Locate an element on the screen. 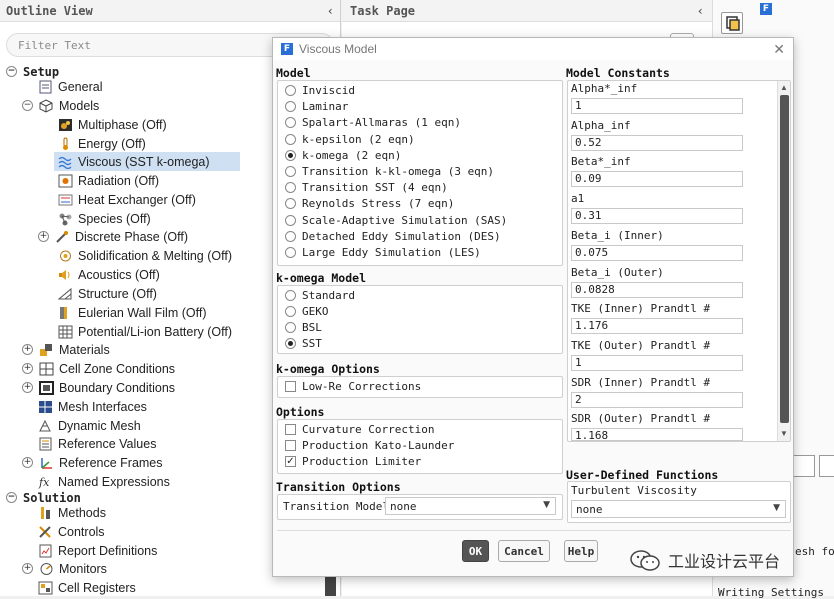 The height and width of the screenshot is (599, 834). constant-input: 1.168 is located at coordinates (657, 435).